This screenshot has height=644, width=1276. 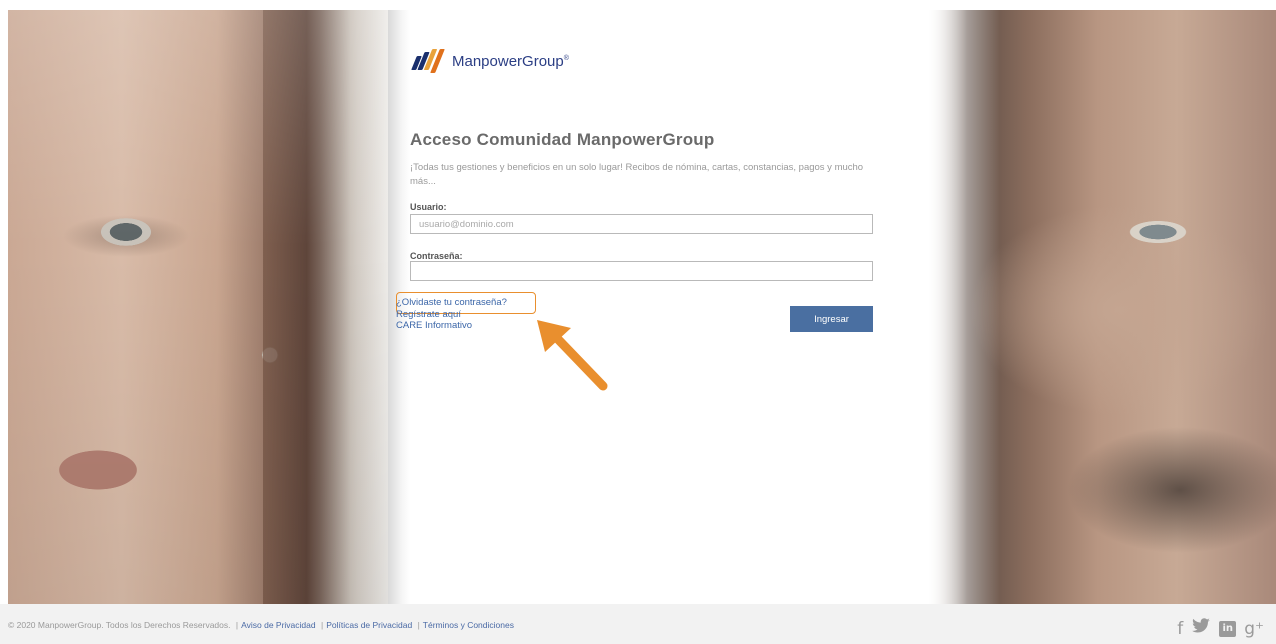 What do you see at coordinates (1228, 628) in the screenshot?
I see `linkedin-icon: in` at bounding box center [1228, 628].